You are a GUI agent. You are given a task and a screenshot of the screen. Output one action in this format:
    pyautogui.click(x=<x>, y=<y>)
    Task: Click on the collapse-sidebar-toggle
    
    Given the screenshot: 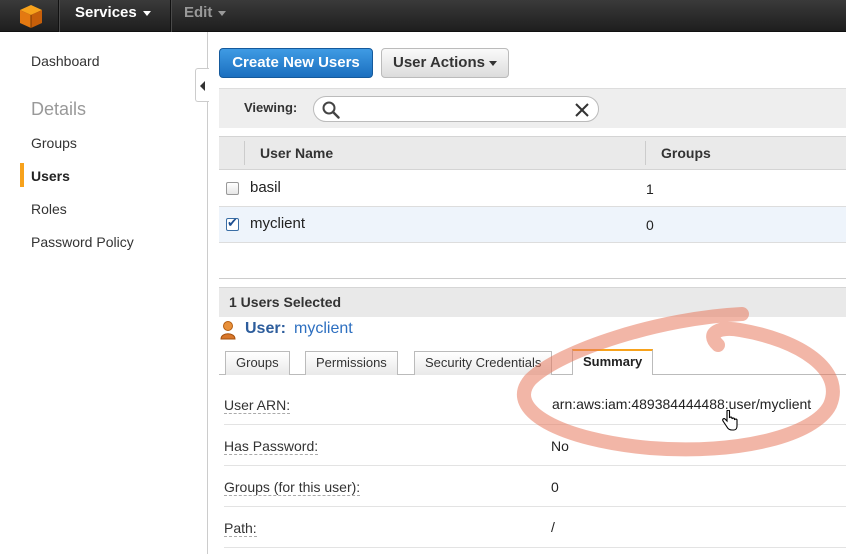 What is the action you would take?
    pyautogui.click(x=202, y=85)
    